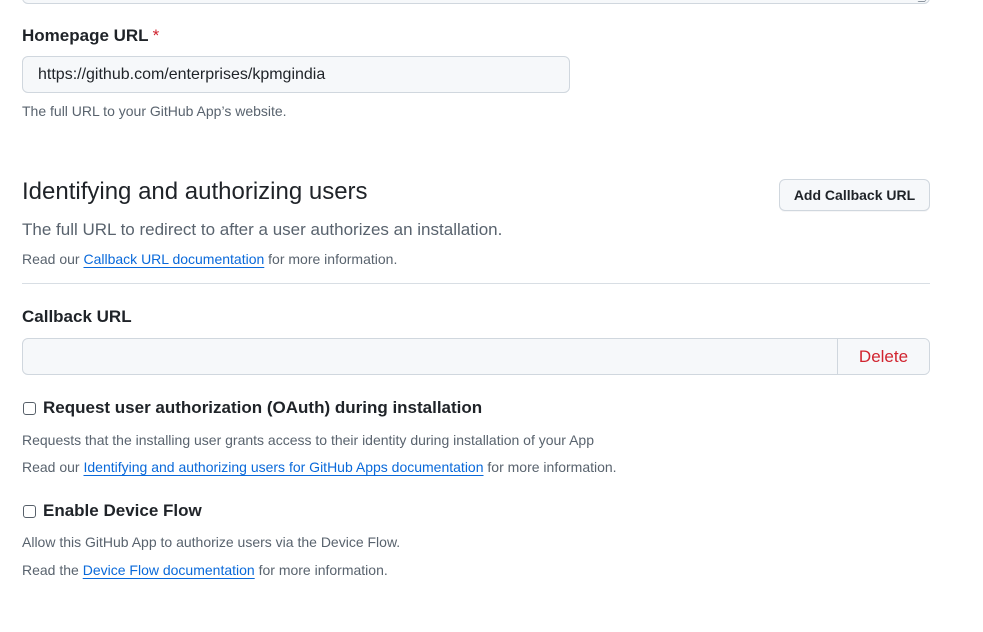 This screenshot has width=983, height=632. I want to click on device-flow-checkbox, so click(29, 511).